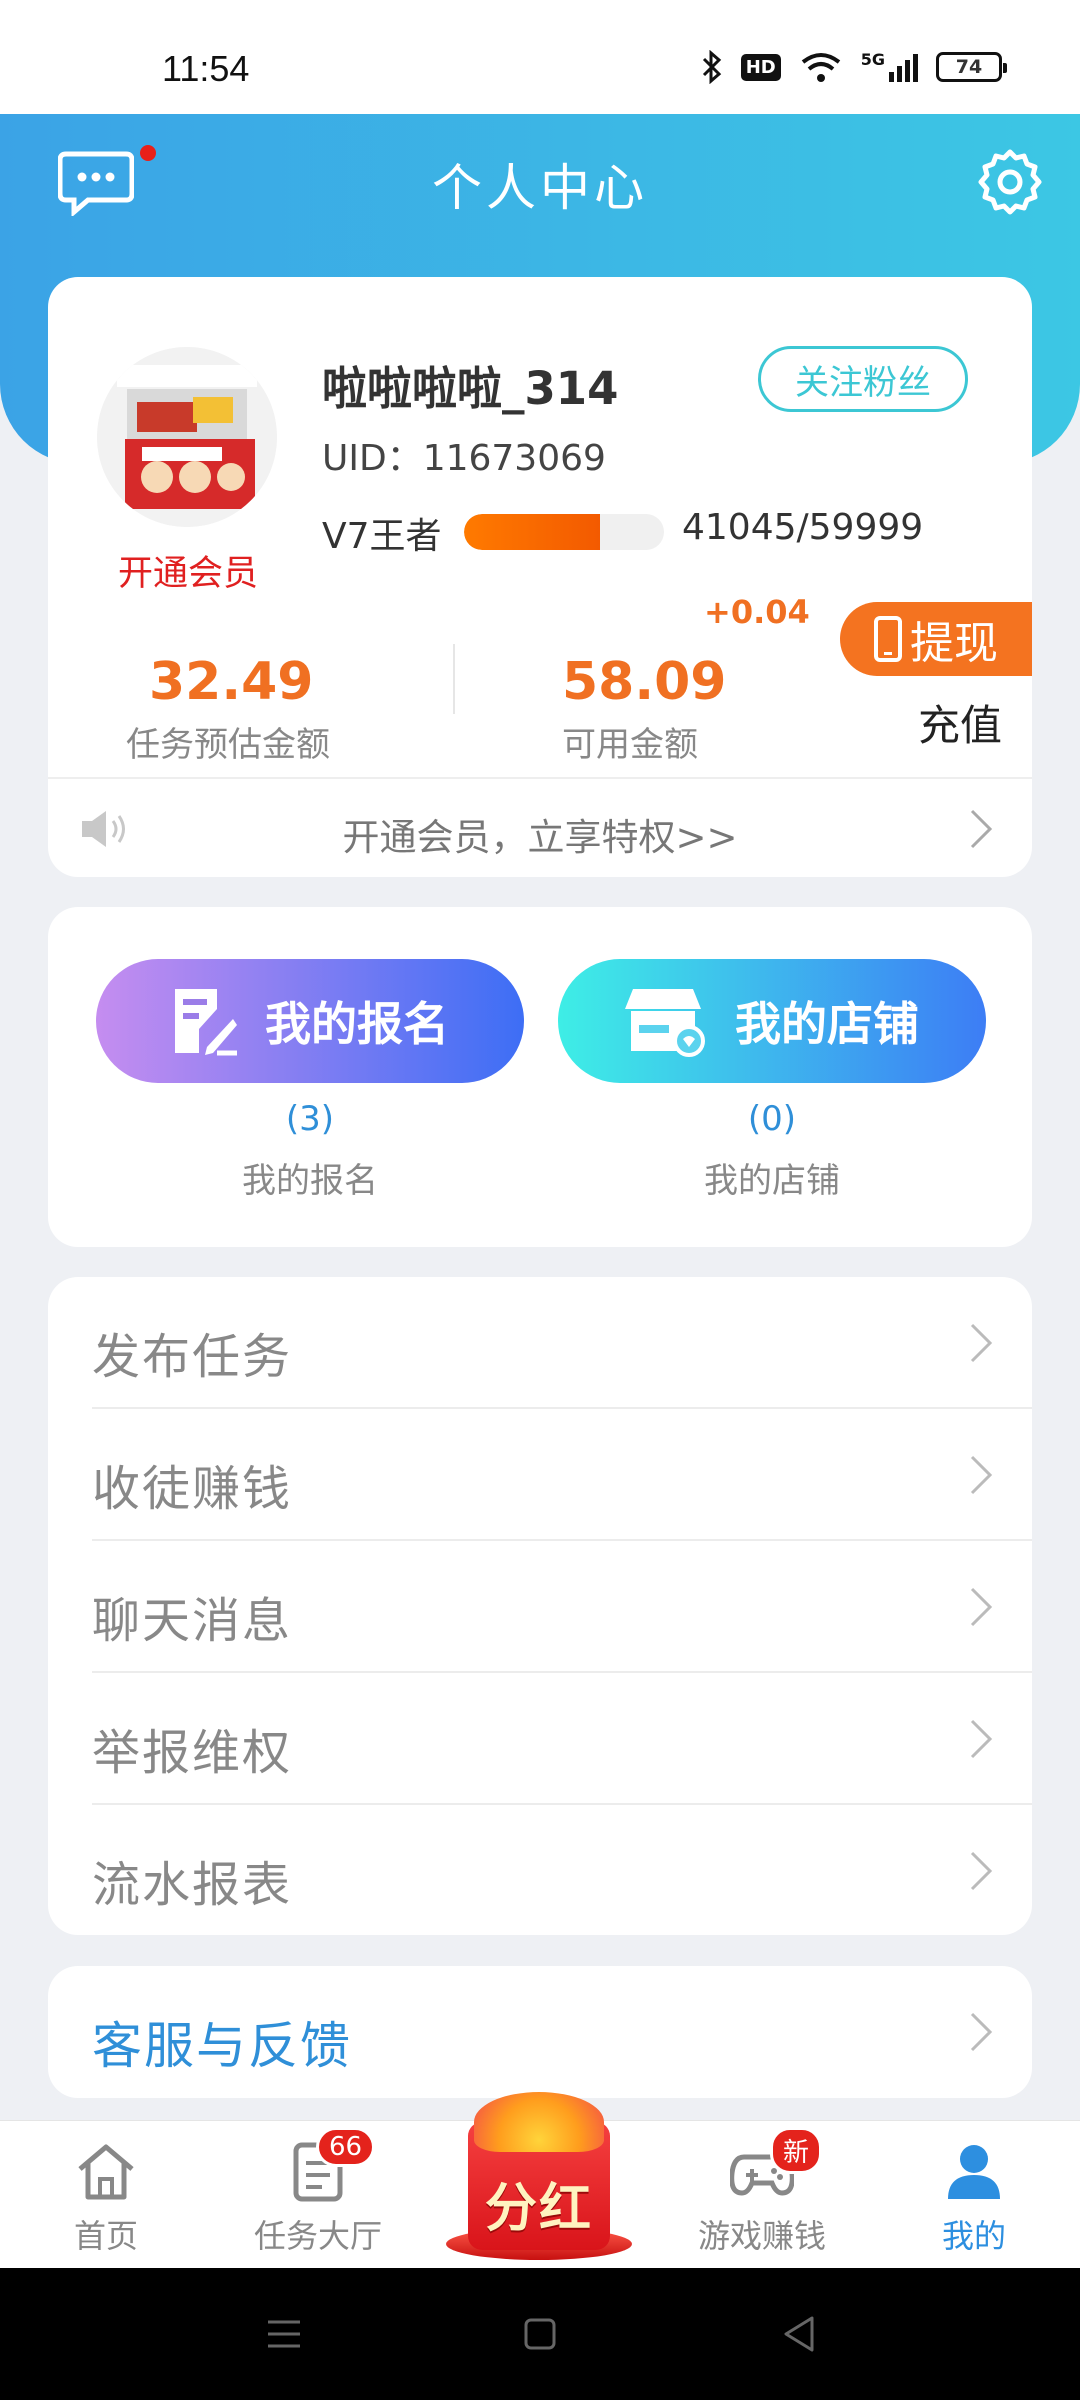  Describe the element at coordinates (192, 1753) in the screenshot. I see `menu-item-label: 举报维权` at that location.